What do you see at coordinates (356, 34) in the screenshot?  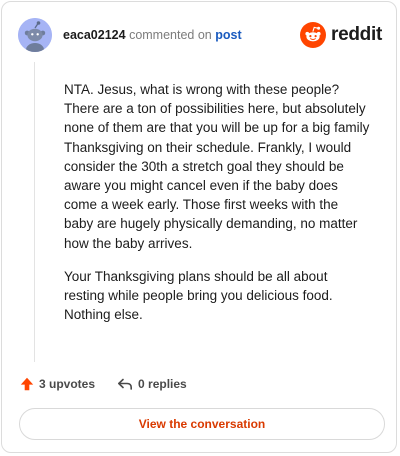 I see `reddit-wordmark: reddit` at bounding box center [356, 34].